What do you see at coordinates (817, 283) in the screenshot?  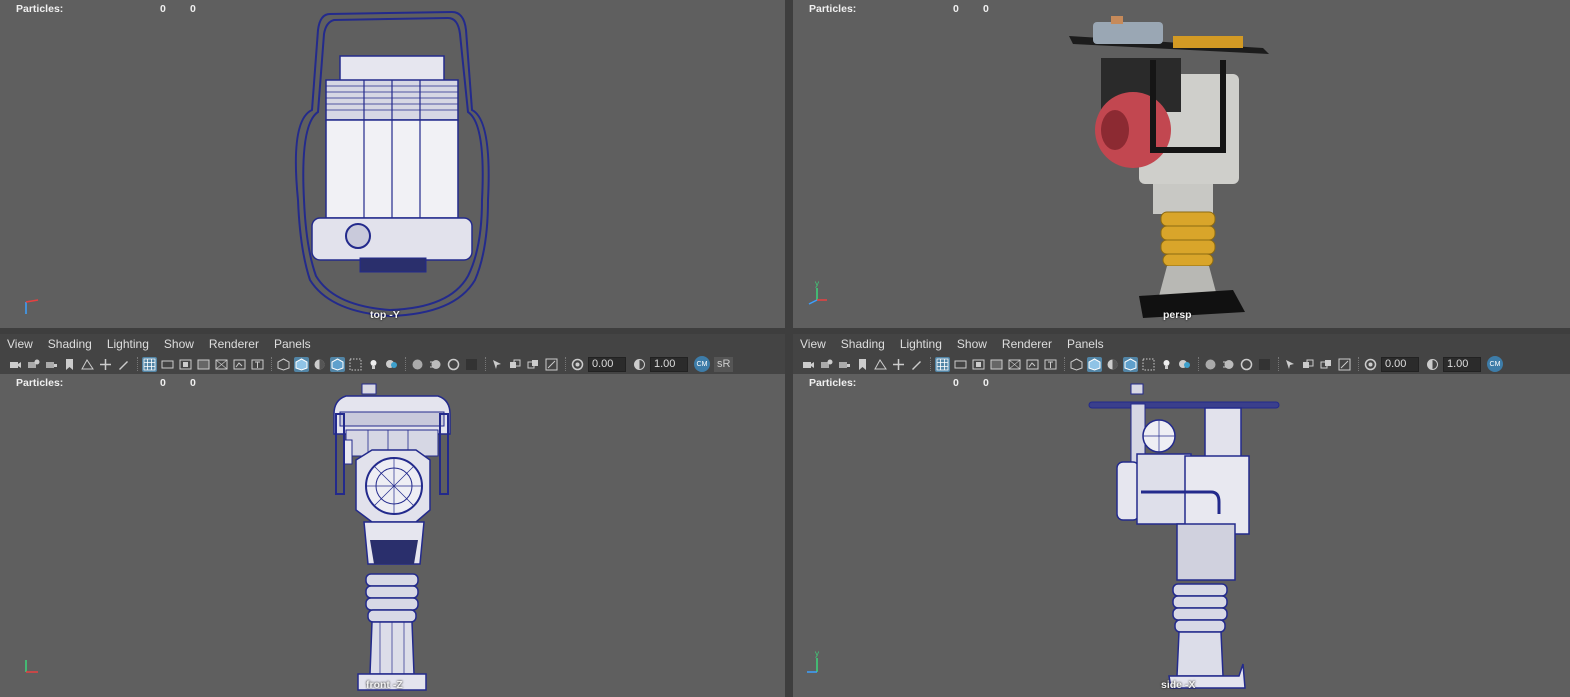 I see `axis-y-label: y` at bounding box center [817, 283].